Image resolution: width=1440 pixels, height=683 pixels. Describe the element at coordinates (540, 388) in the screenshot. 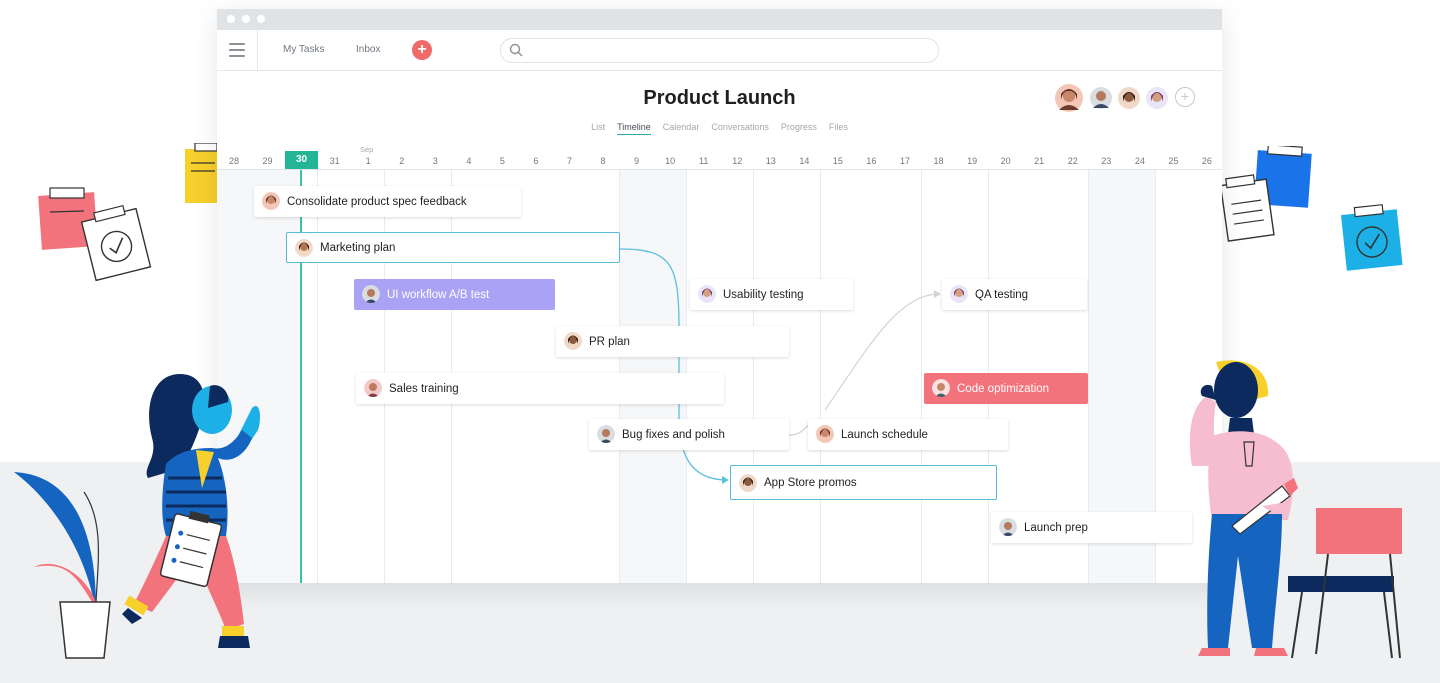

I see `task-bar: Sales training` at that location.